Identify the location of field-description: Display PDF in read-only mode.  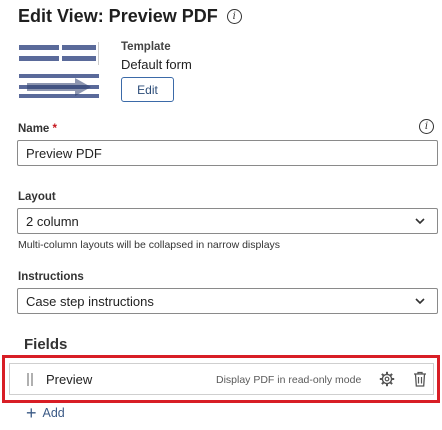
(289, 380).